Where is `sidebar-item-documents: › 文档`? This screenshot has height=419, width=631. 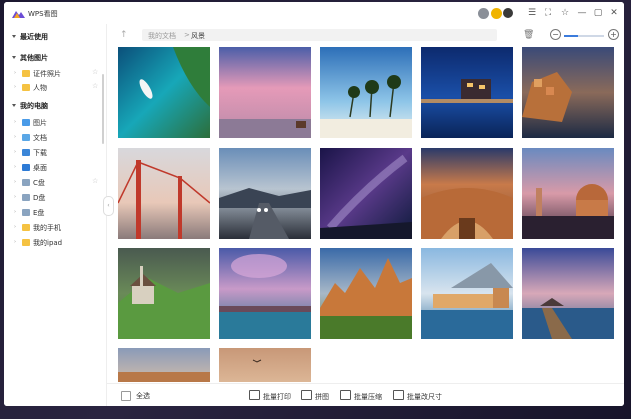 sidebar-item-documents: › 文档 is located at coordinates (58, 138).